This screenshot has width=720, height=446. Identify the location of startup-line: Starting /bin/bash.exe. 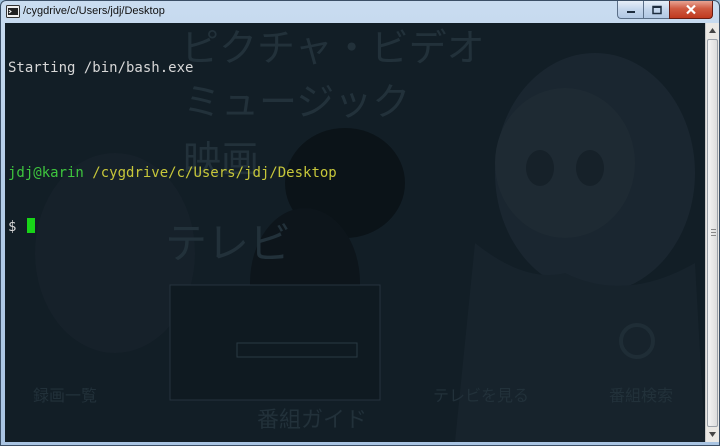
(101, 68).